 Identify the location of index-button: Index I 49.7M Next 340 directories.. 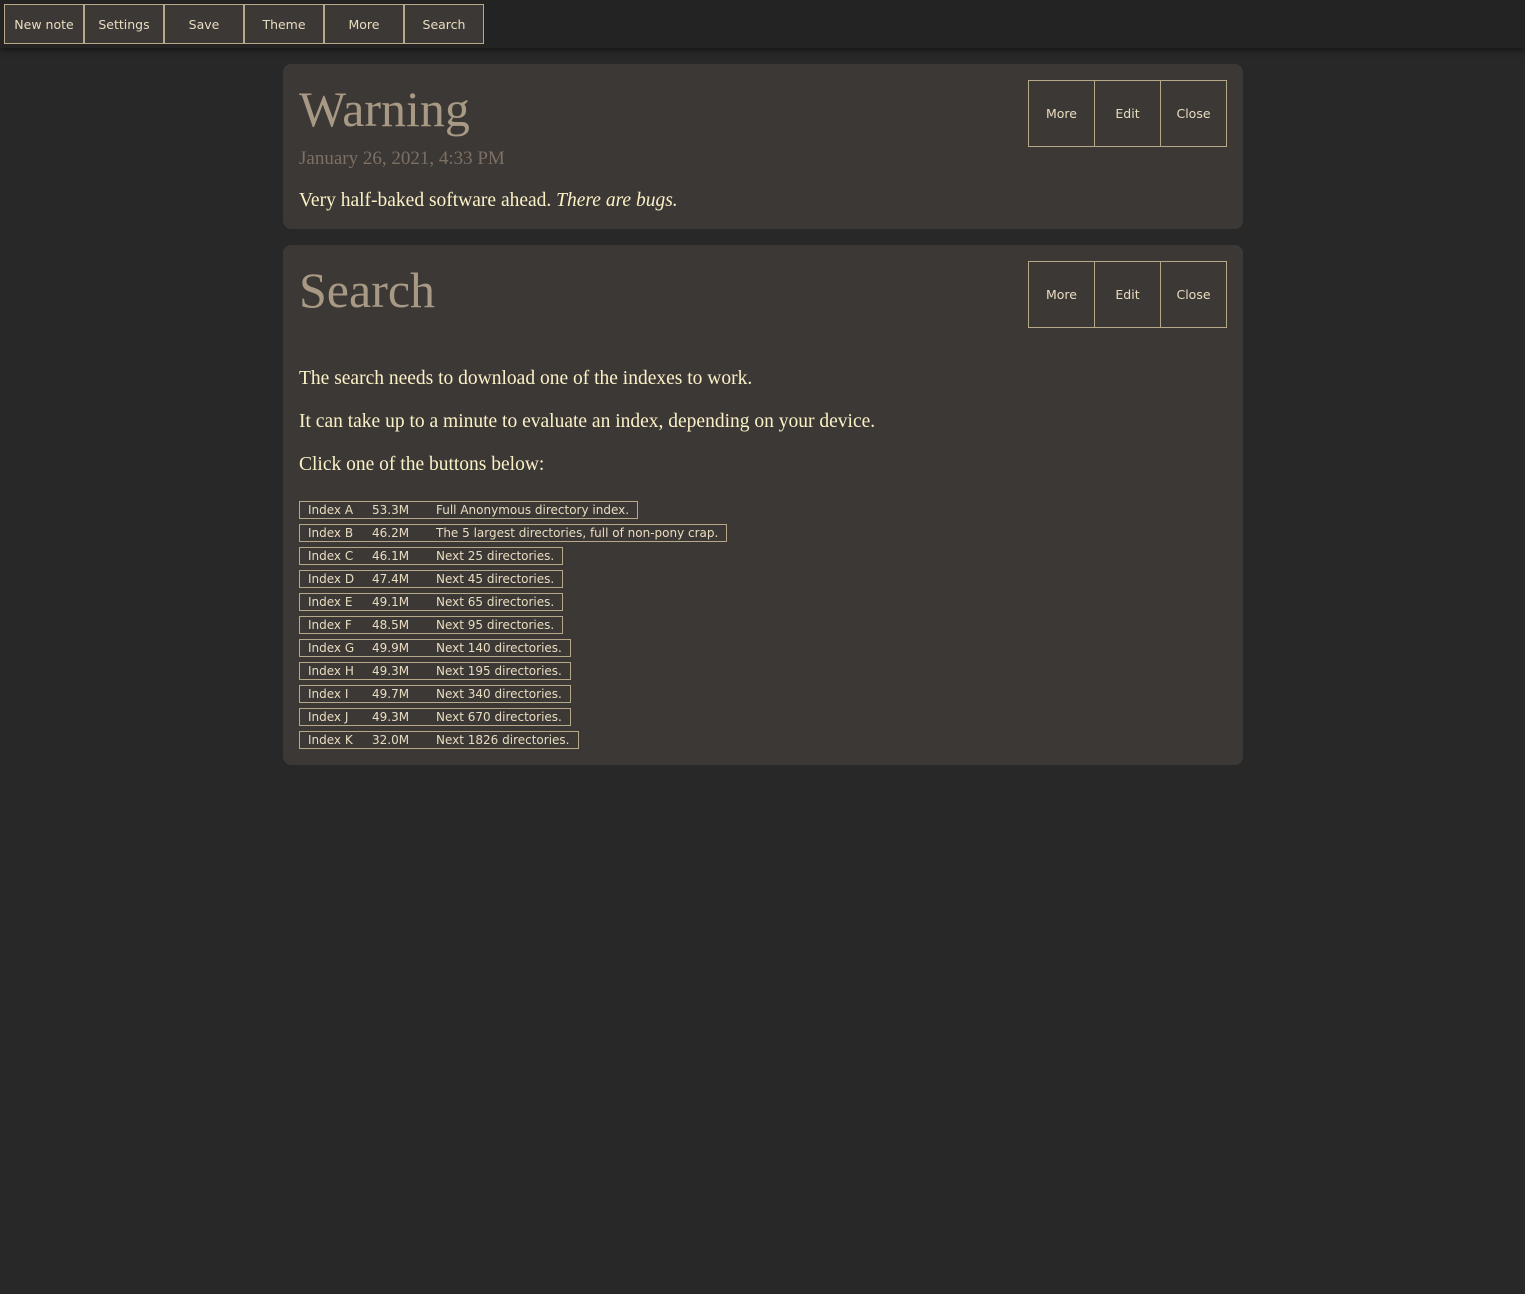
(435, 694).